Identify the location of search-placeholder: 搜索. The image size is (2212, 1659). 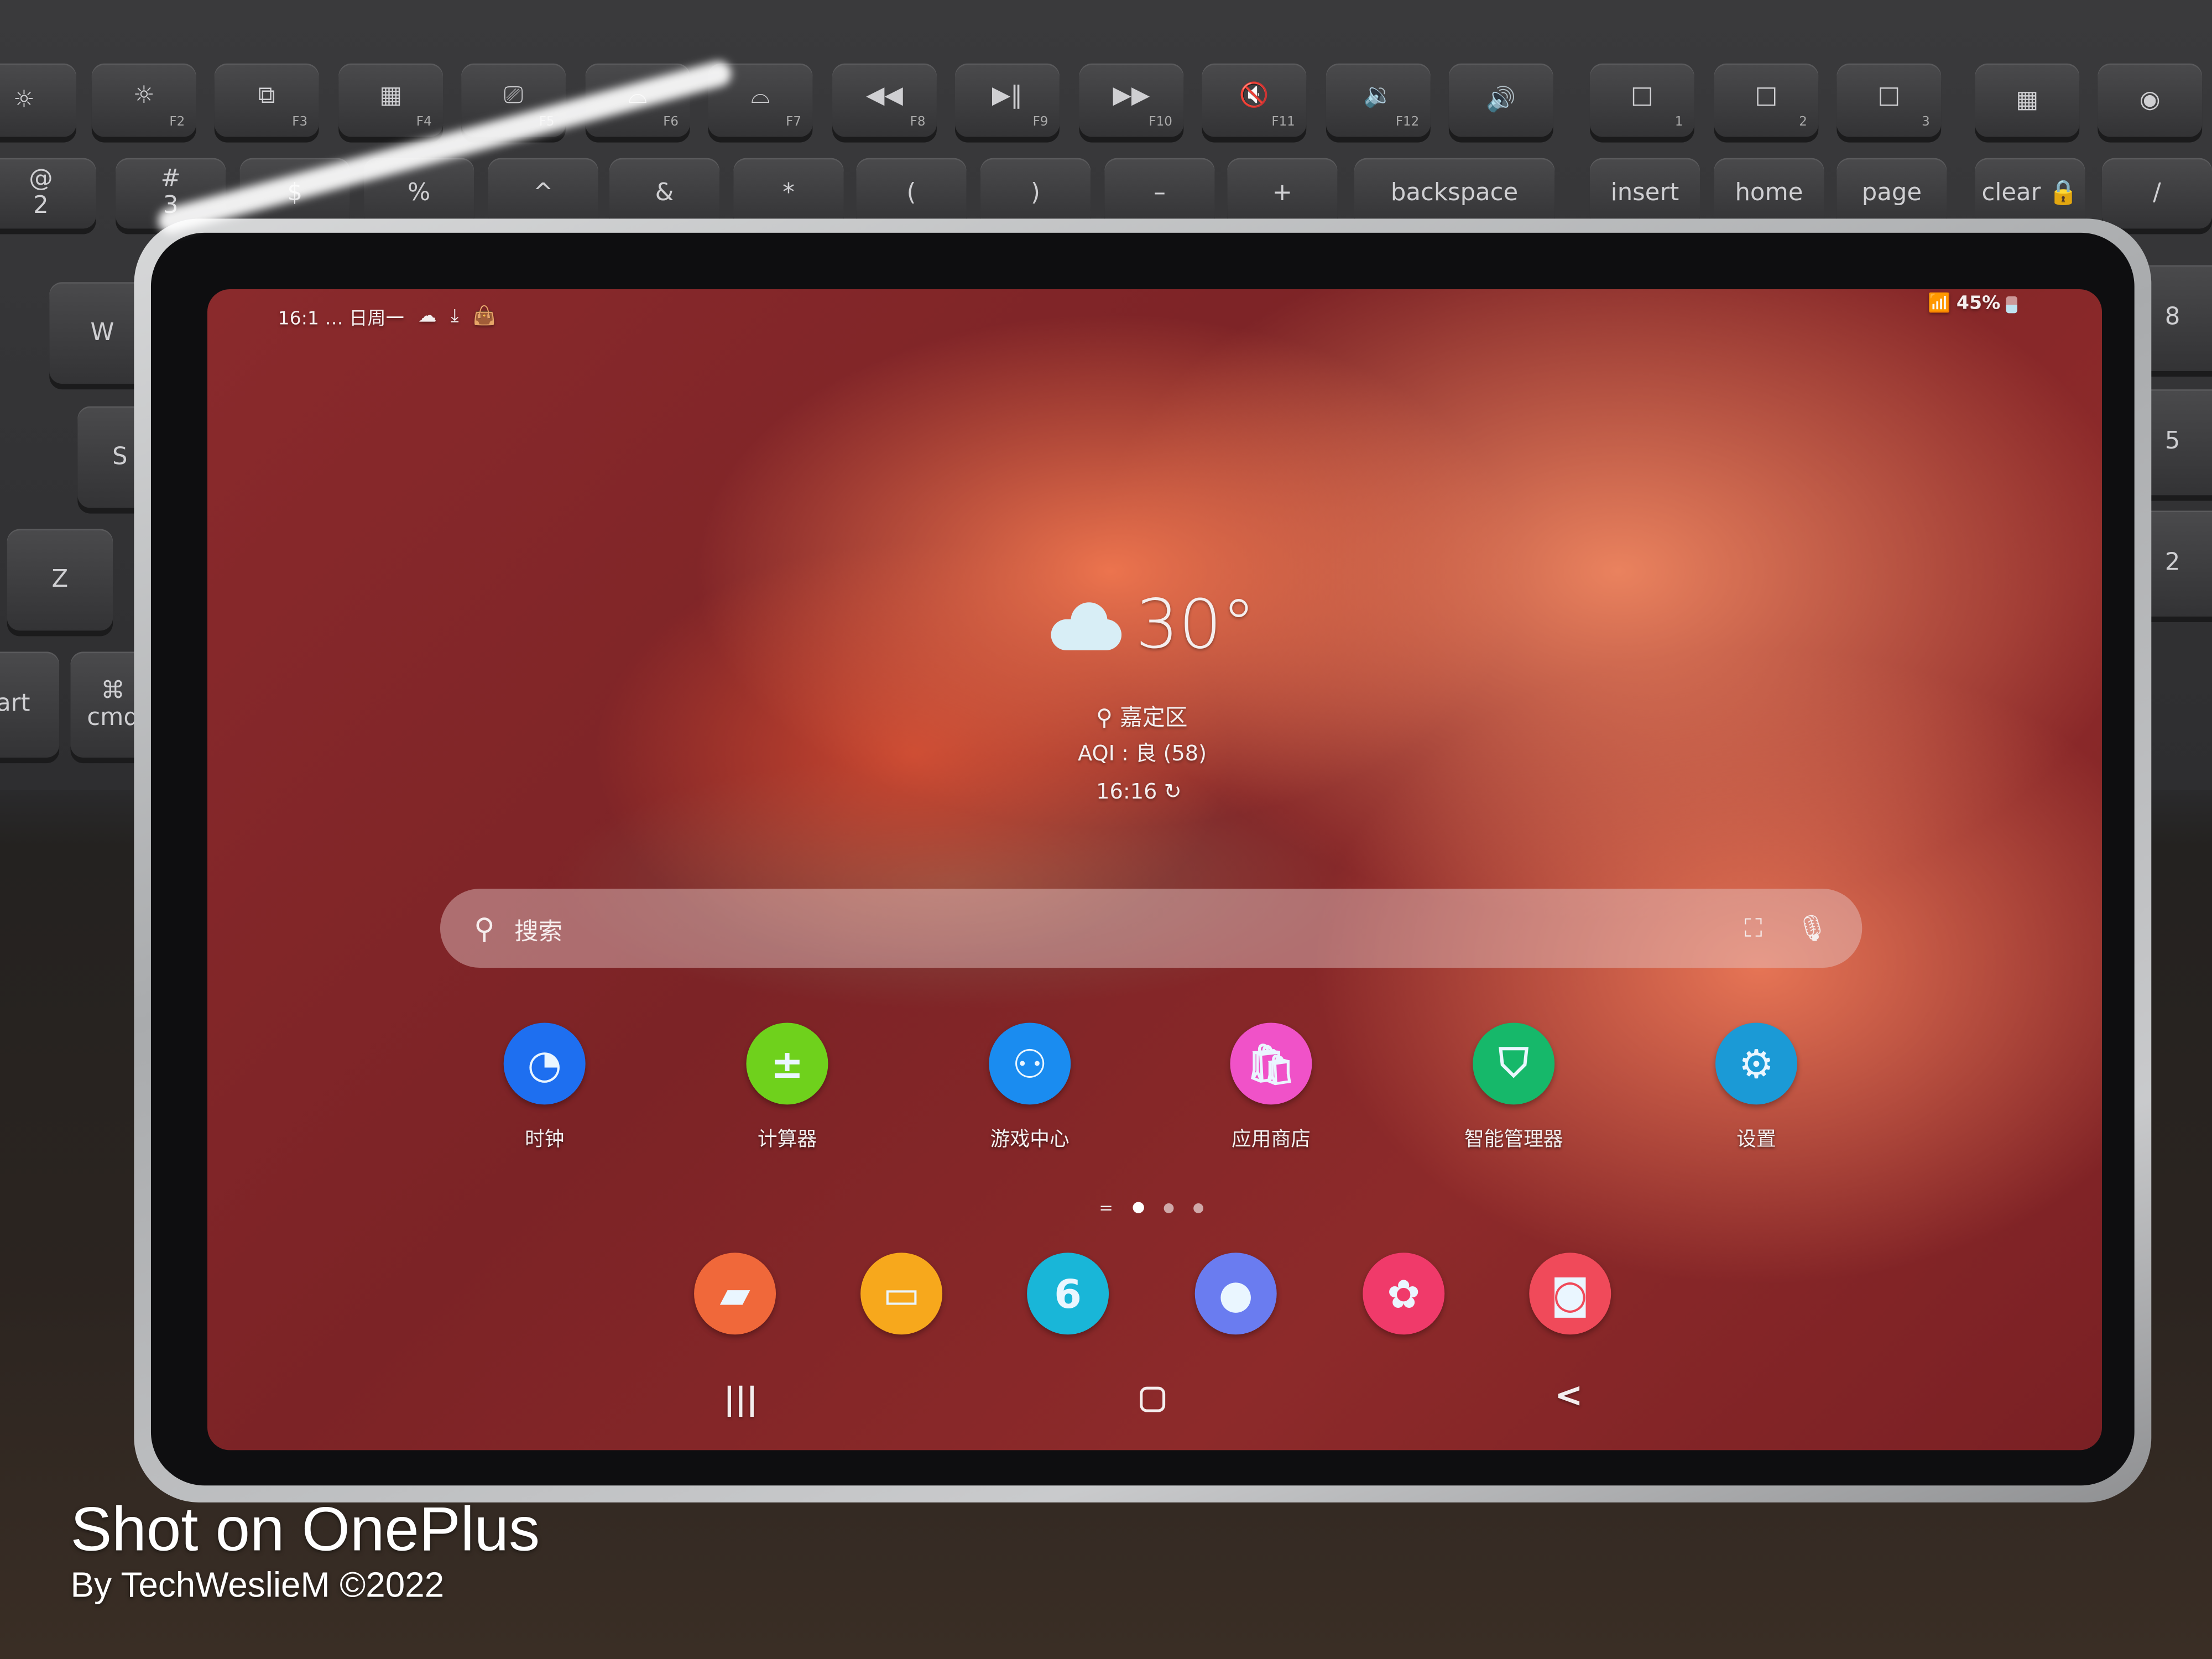
(538, 932).